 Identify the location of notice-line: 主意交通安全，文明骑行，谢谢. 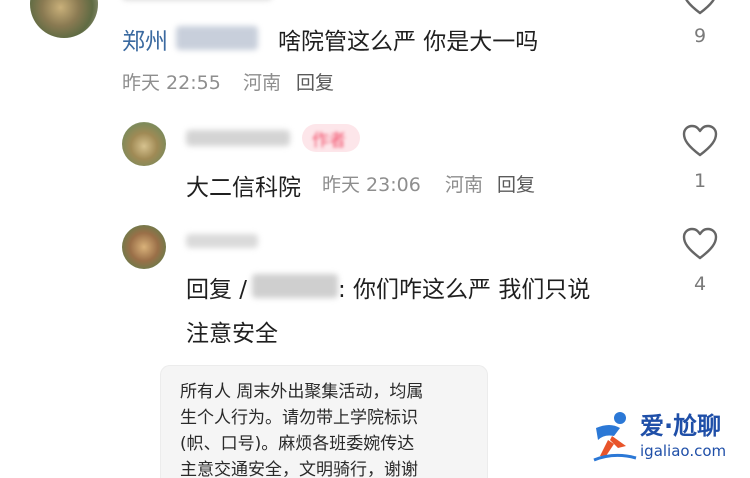
(299, 469).